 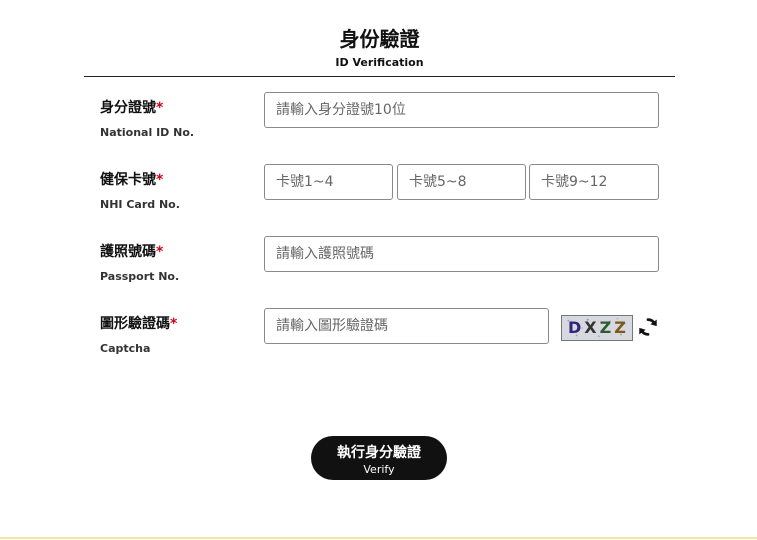 What do you see at coordinates (379, 76) in the screenshot?
I see `header-divider` at bounding box center [379, 76].